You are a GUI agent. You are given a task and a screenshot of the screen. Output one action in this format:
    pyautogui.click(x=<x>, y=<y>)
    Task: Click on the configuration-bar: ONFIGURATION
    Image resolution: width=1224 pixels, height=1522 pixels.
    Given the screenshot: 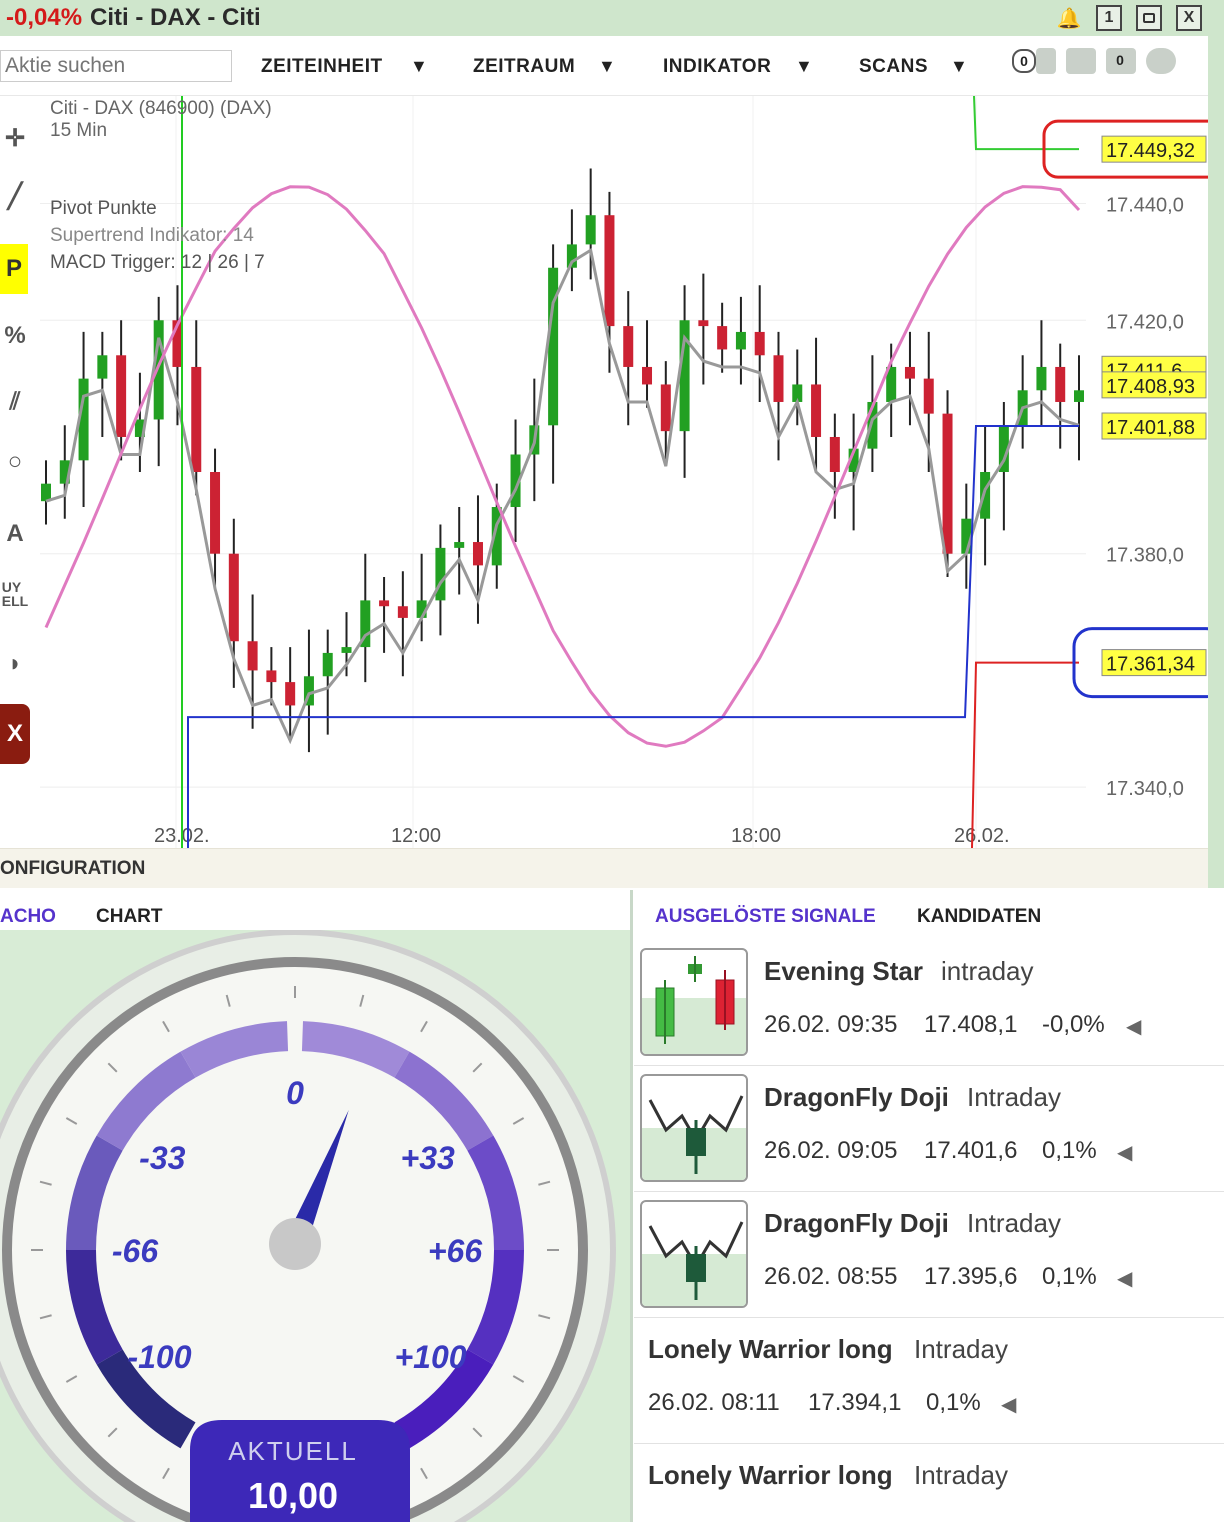 What is the action you would take?
    pyautogui.click(x=604, y=868)
    